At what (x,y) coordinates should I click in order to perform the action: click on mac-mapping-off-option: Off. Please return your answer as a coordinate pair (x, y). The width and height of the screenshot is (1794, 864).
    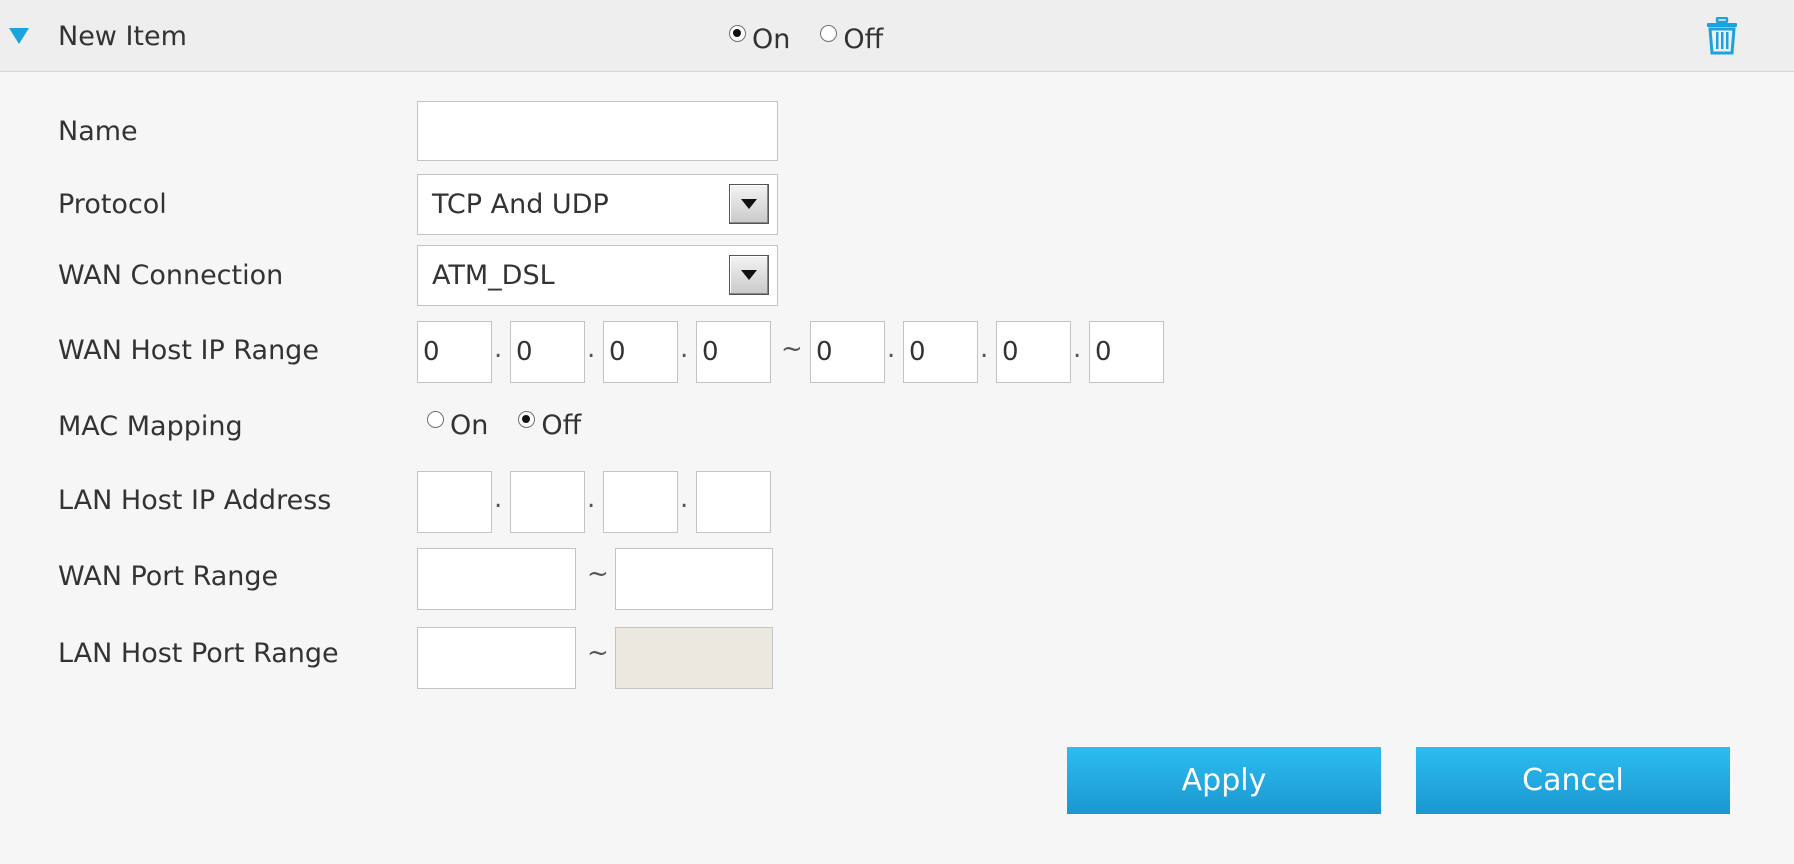
    Looking at the image, I should click on (549, 425).